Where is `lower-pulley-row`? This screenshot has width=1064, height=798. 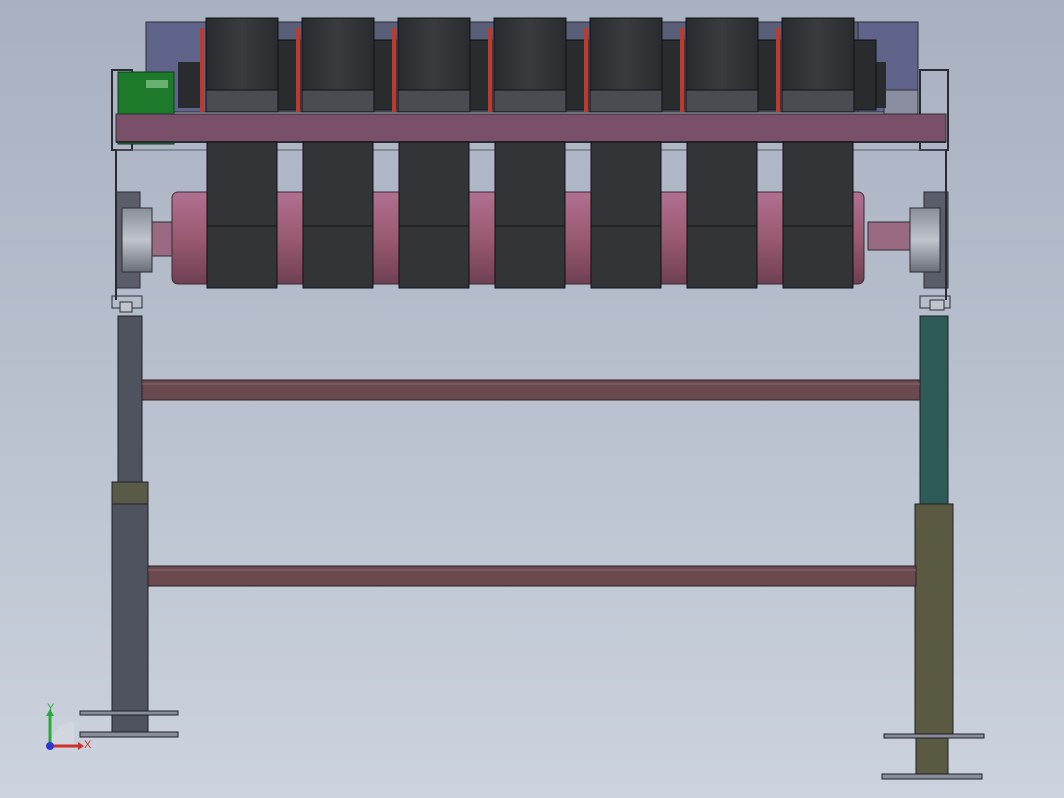
lower-pulley-row is located at coordinates (530, 215).